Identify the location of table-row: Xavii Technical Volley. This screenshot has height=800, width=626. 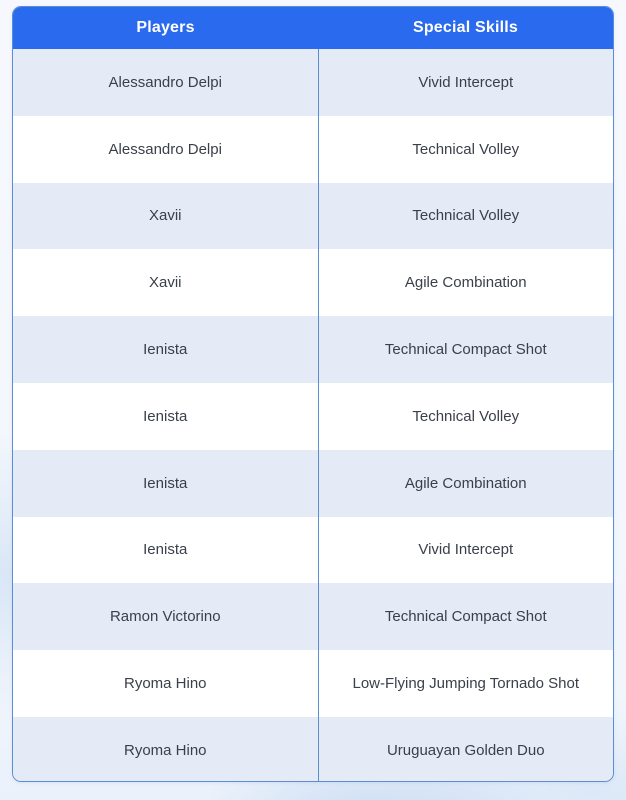
(313, 216).